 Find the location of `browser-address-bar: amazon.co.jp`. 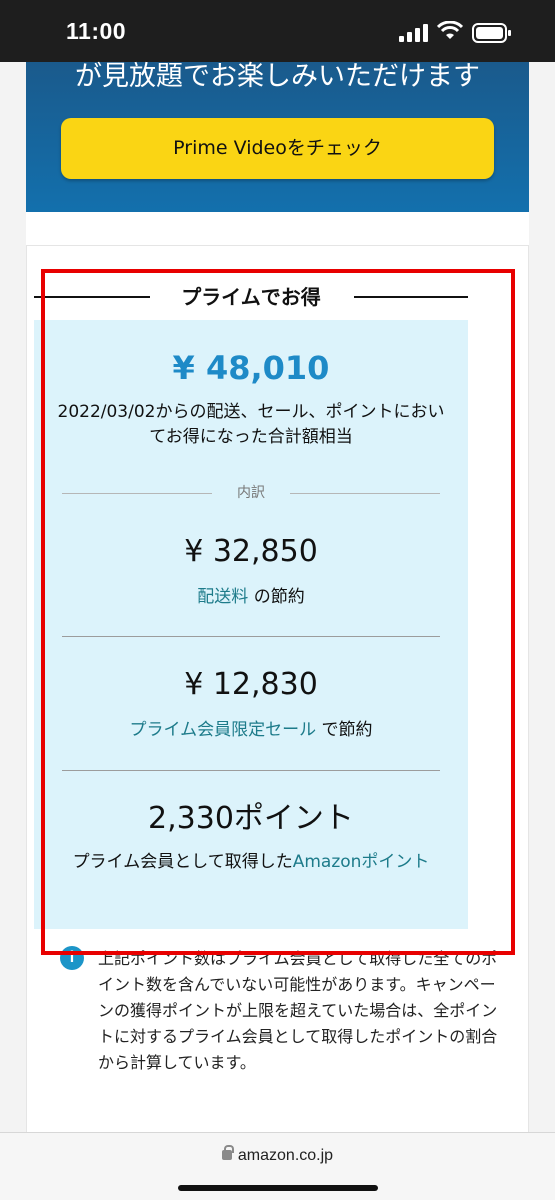

browser-address-bar: amazon.co.jp is located at coordinates (277, 1166).